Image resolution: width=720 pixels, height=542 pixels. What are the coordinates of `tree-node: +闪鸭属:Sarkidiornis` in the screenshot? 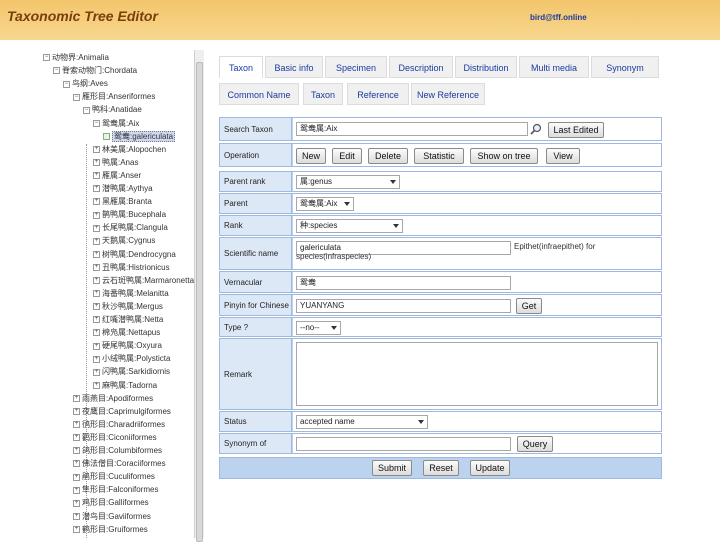 It's located at (131, 372).